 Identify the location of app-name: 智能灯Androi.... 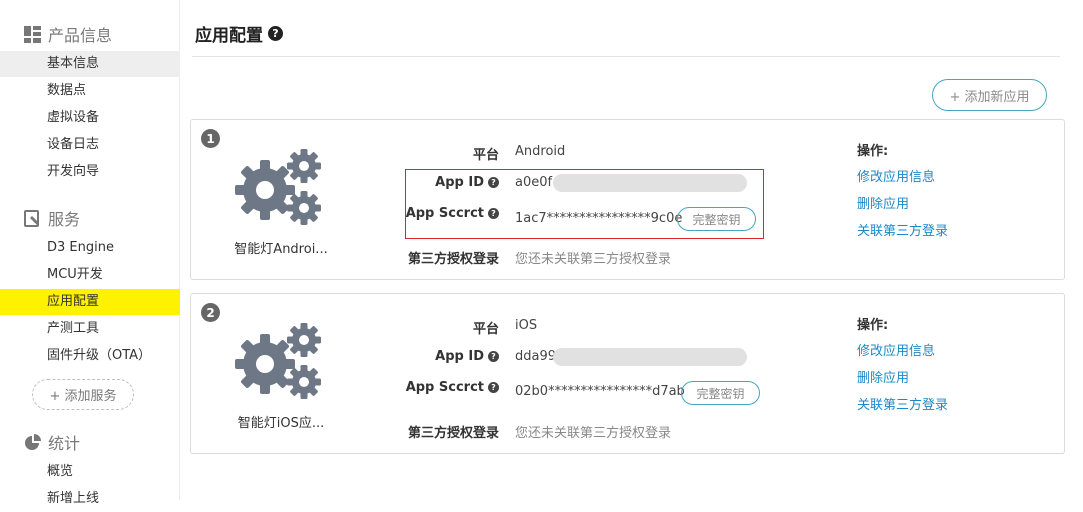
(281, 249).